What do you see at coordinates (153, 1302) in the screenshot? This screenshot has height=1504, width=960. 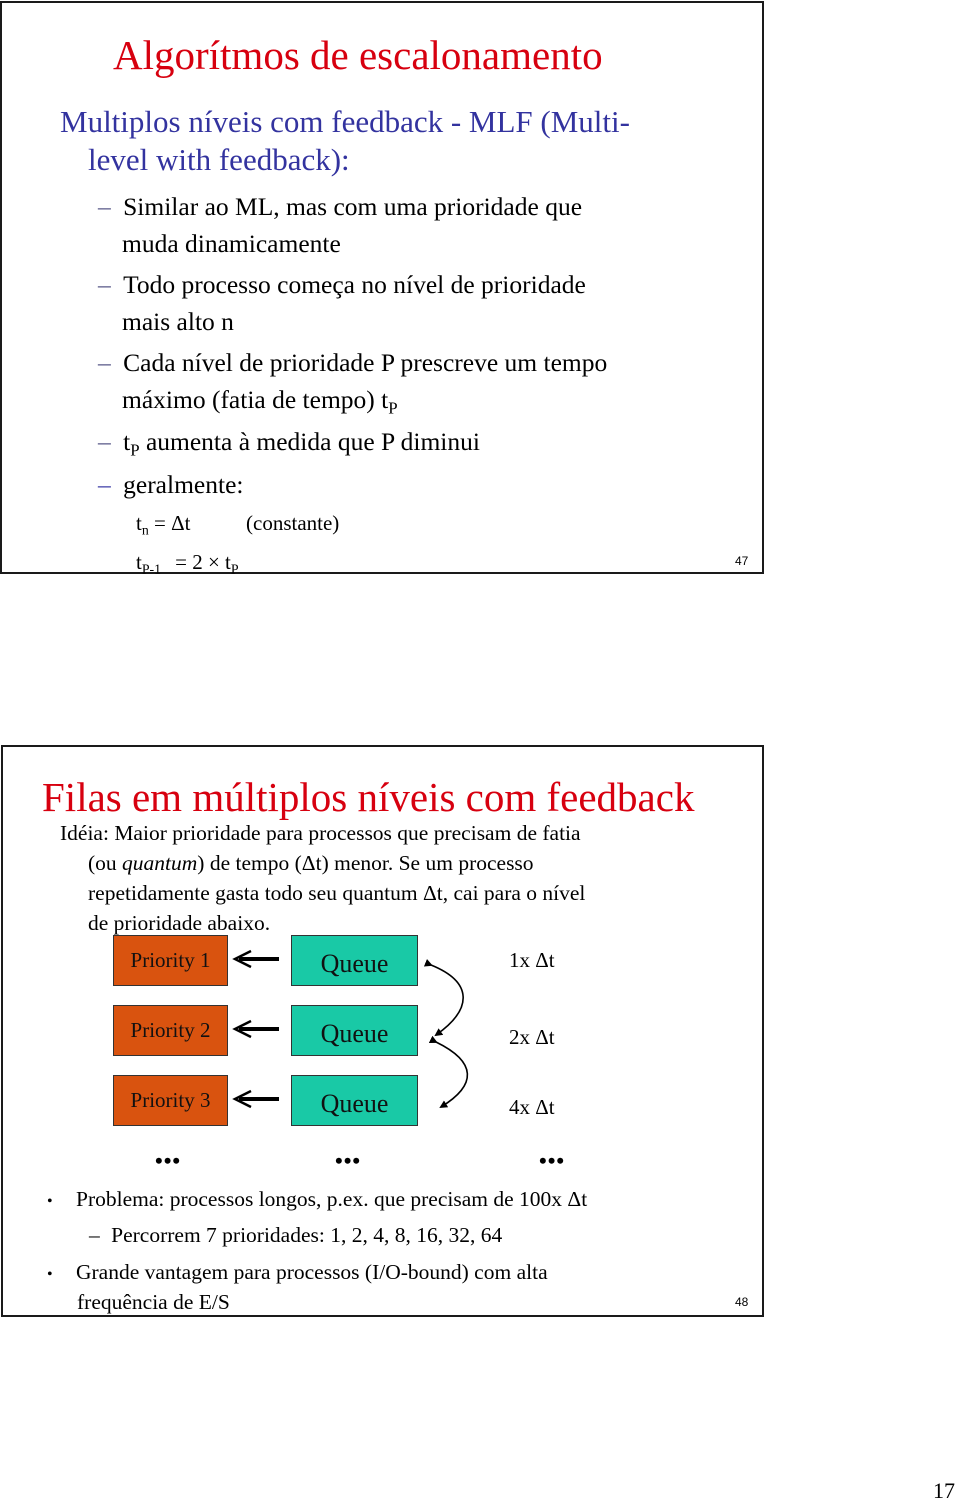 I see `bullet-item-continuation: frequência de E/S` at bounding box center [153, 1302].